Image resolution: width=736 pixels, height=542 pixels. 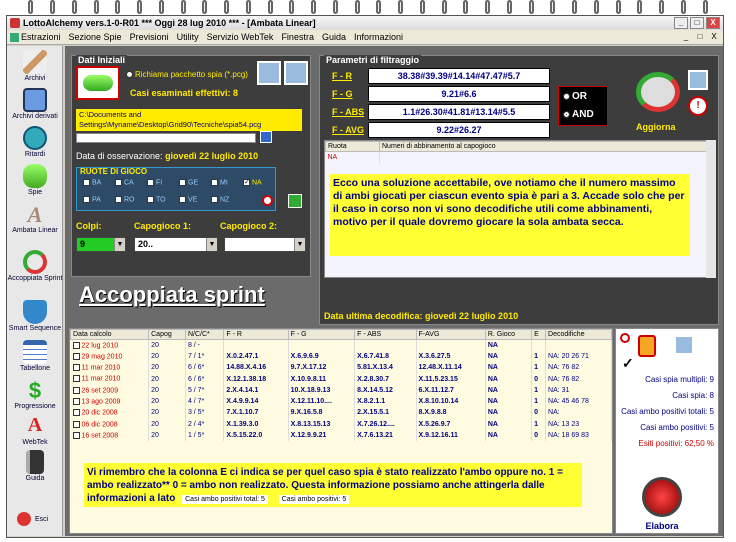 I want to click on col-header: F - R, so click(x=256, y=334).